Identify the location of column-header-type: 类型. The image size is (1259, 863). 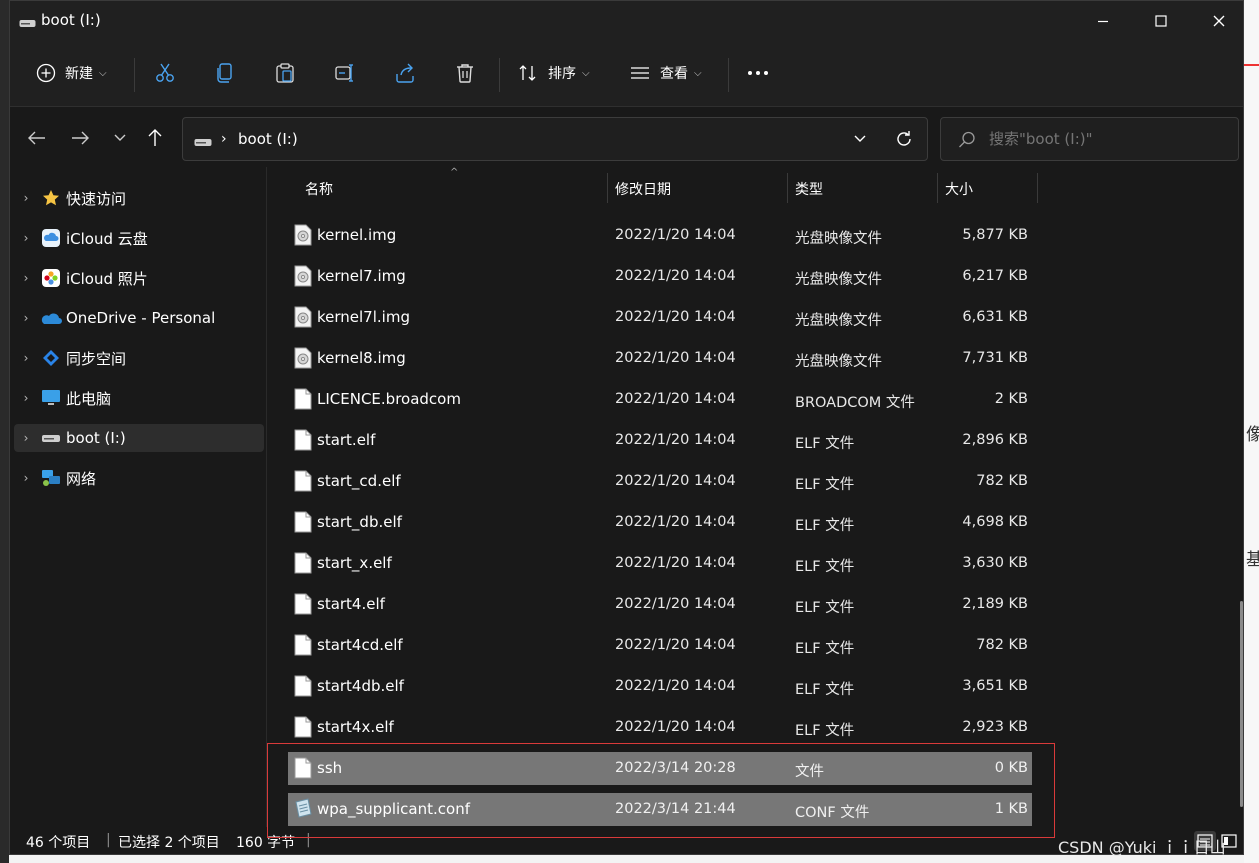
(809, 189).